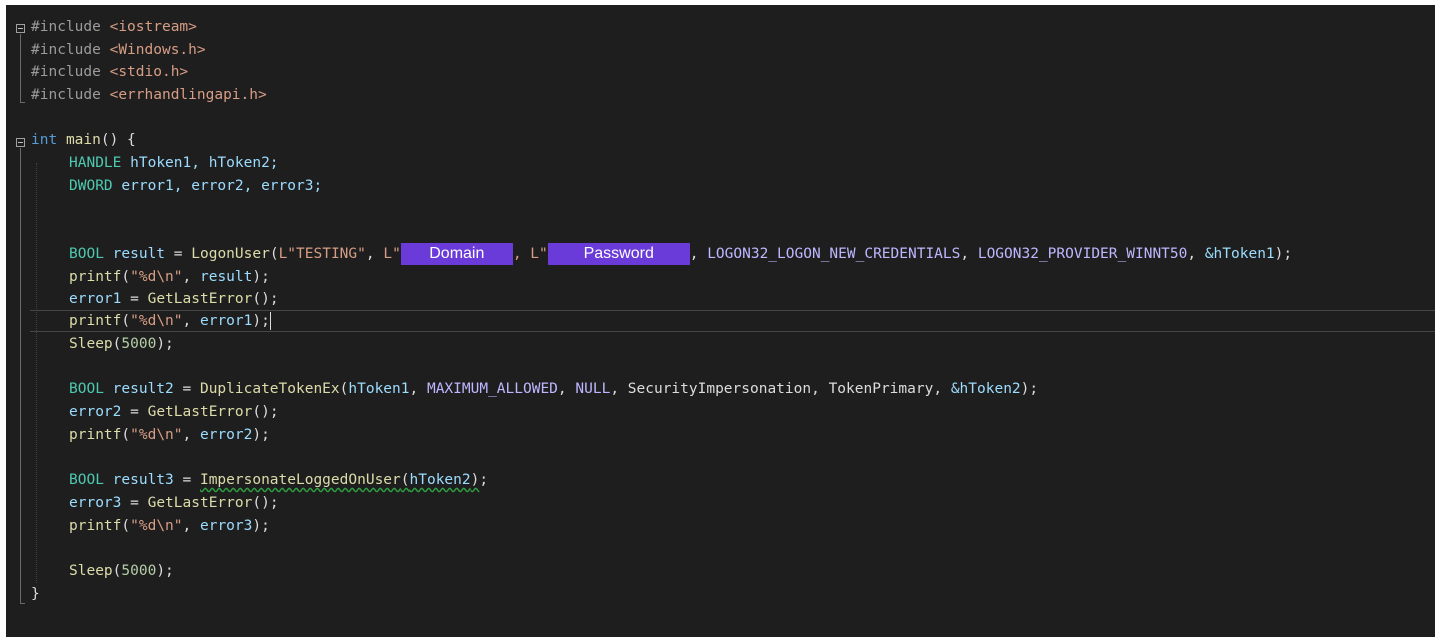  Describe the element at coordinates (95, 163) in the screenshot. I see `type-name: HANDLE` at that location.